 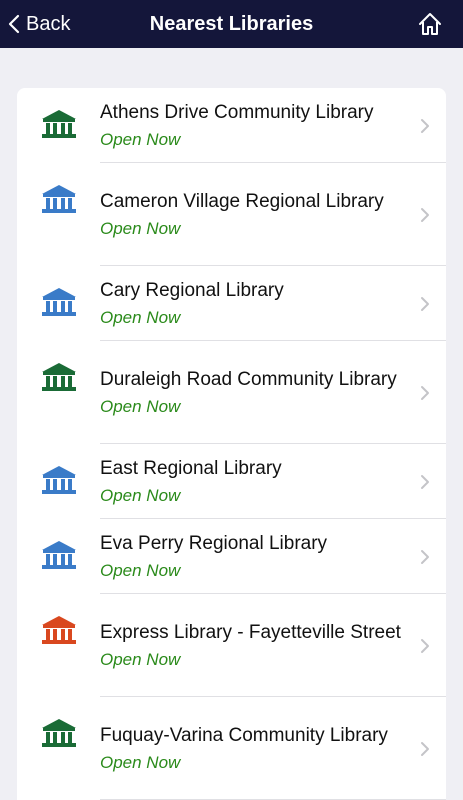 I want to click on library-row: Athens Drive Community Library Open Now, so click(x=231, y=125).